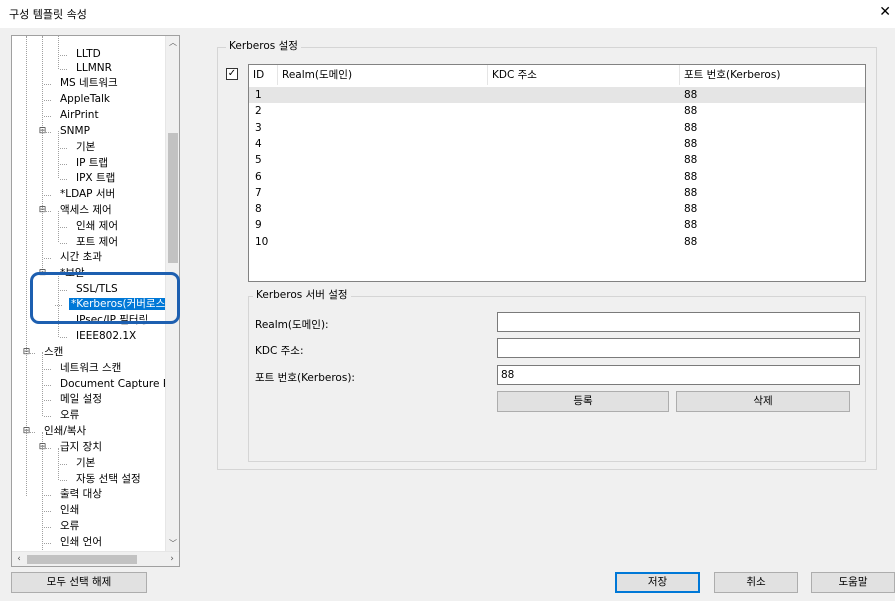  What do you see at coordinates (108, 479) in the screenshot?
I see `tree-item: 자동 선택 설정` at bounding box center [108, 479].